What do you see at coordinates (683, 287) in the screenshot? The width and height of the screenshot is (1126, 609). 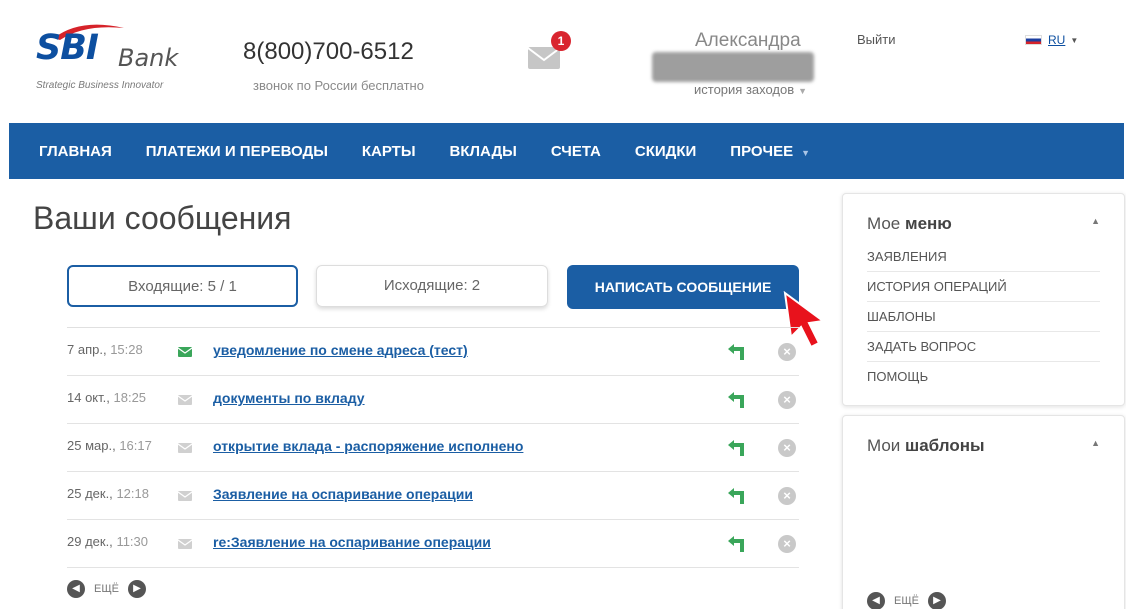 I see `write-message-button: НАПИСАТЬ СООБЩЕНИЕ` at bounding box center [683, 287].